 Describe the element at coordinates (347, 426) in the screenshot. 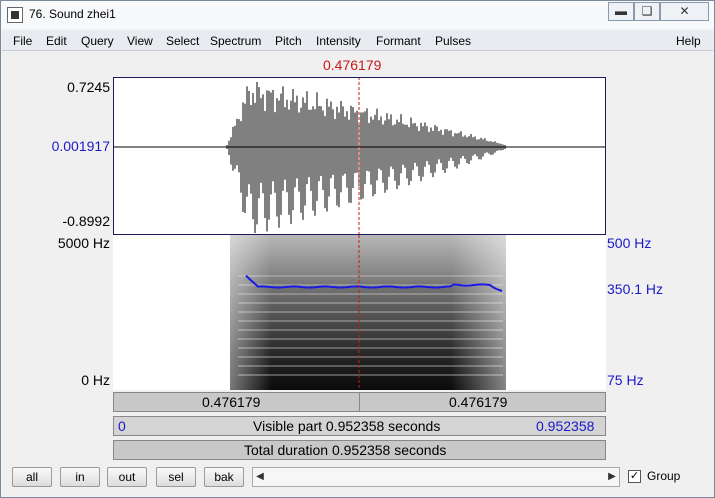

I see `visible-part-label: Visible part 0.952358 seconds` at that location.